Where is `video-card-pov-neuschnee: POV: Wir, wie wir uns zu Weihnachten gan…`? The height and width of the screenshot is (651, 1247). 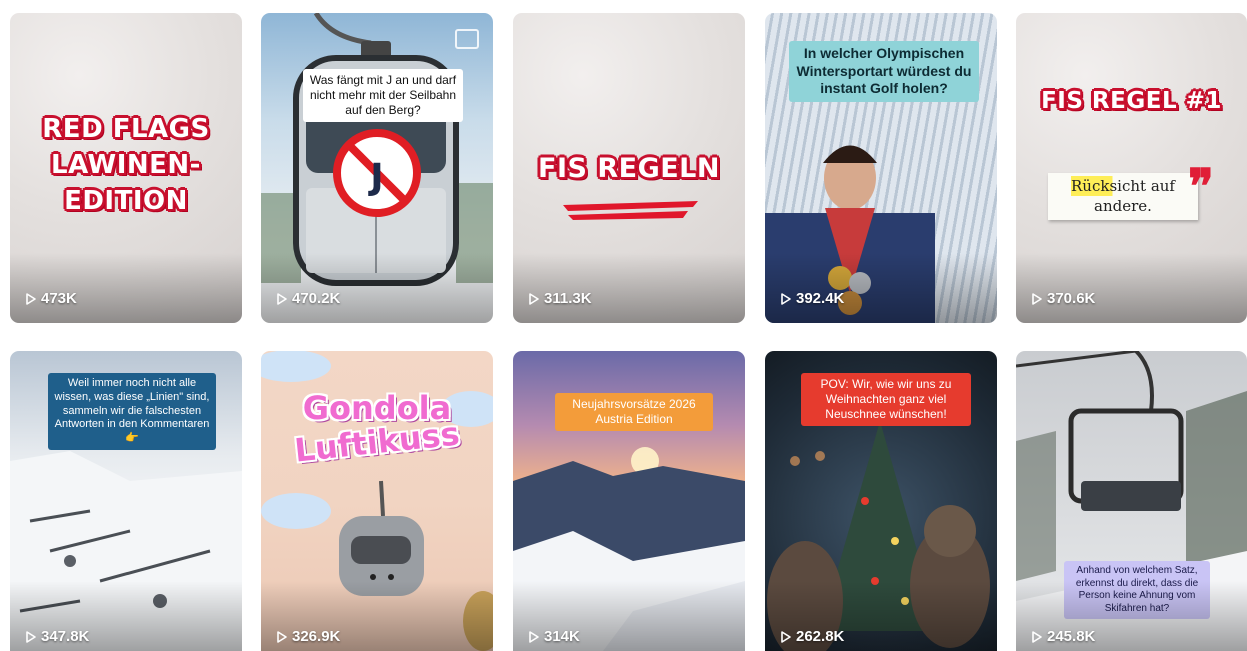 video-card-pov-neuschnee: POV: Wir, wie wir uns zu Weihnachten gan… is located at coordinates (881, 501).